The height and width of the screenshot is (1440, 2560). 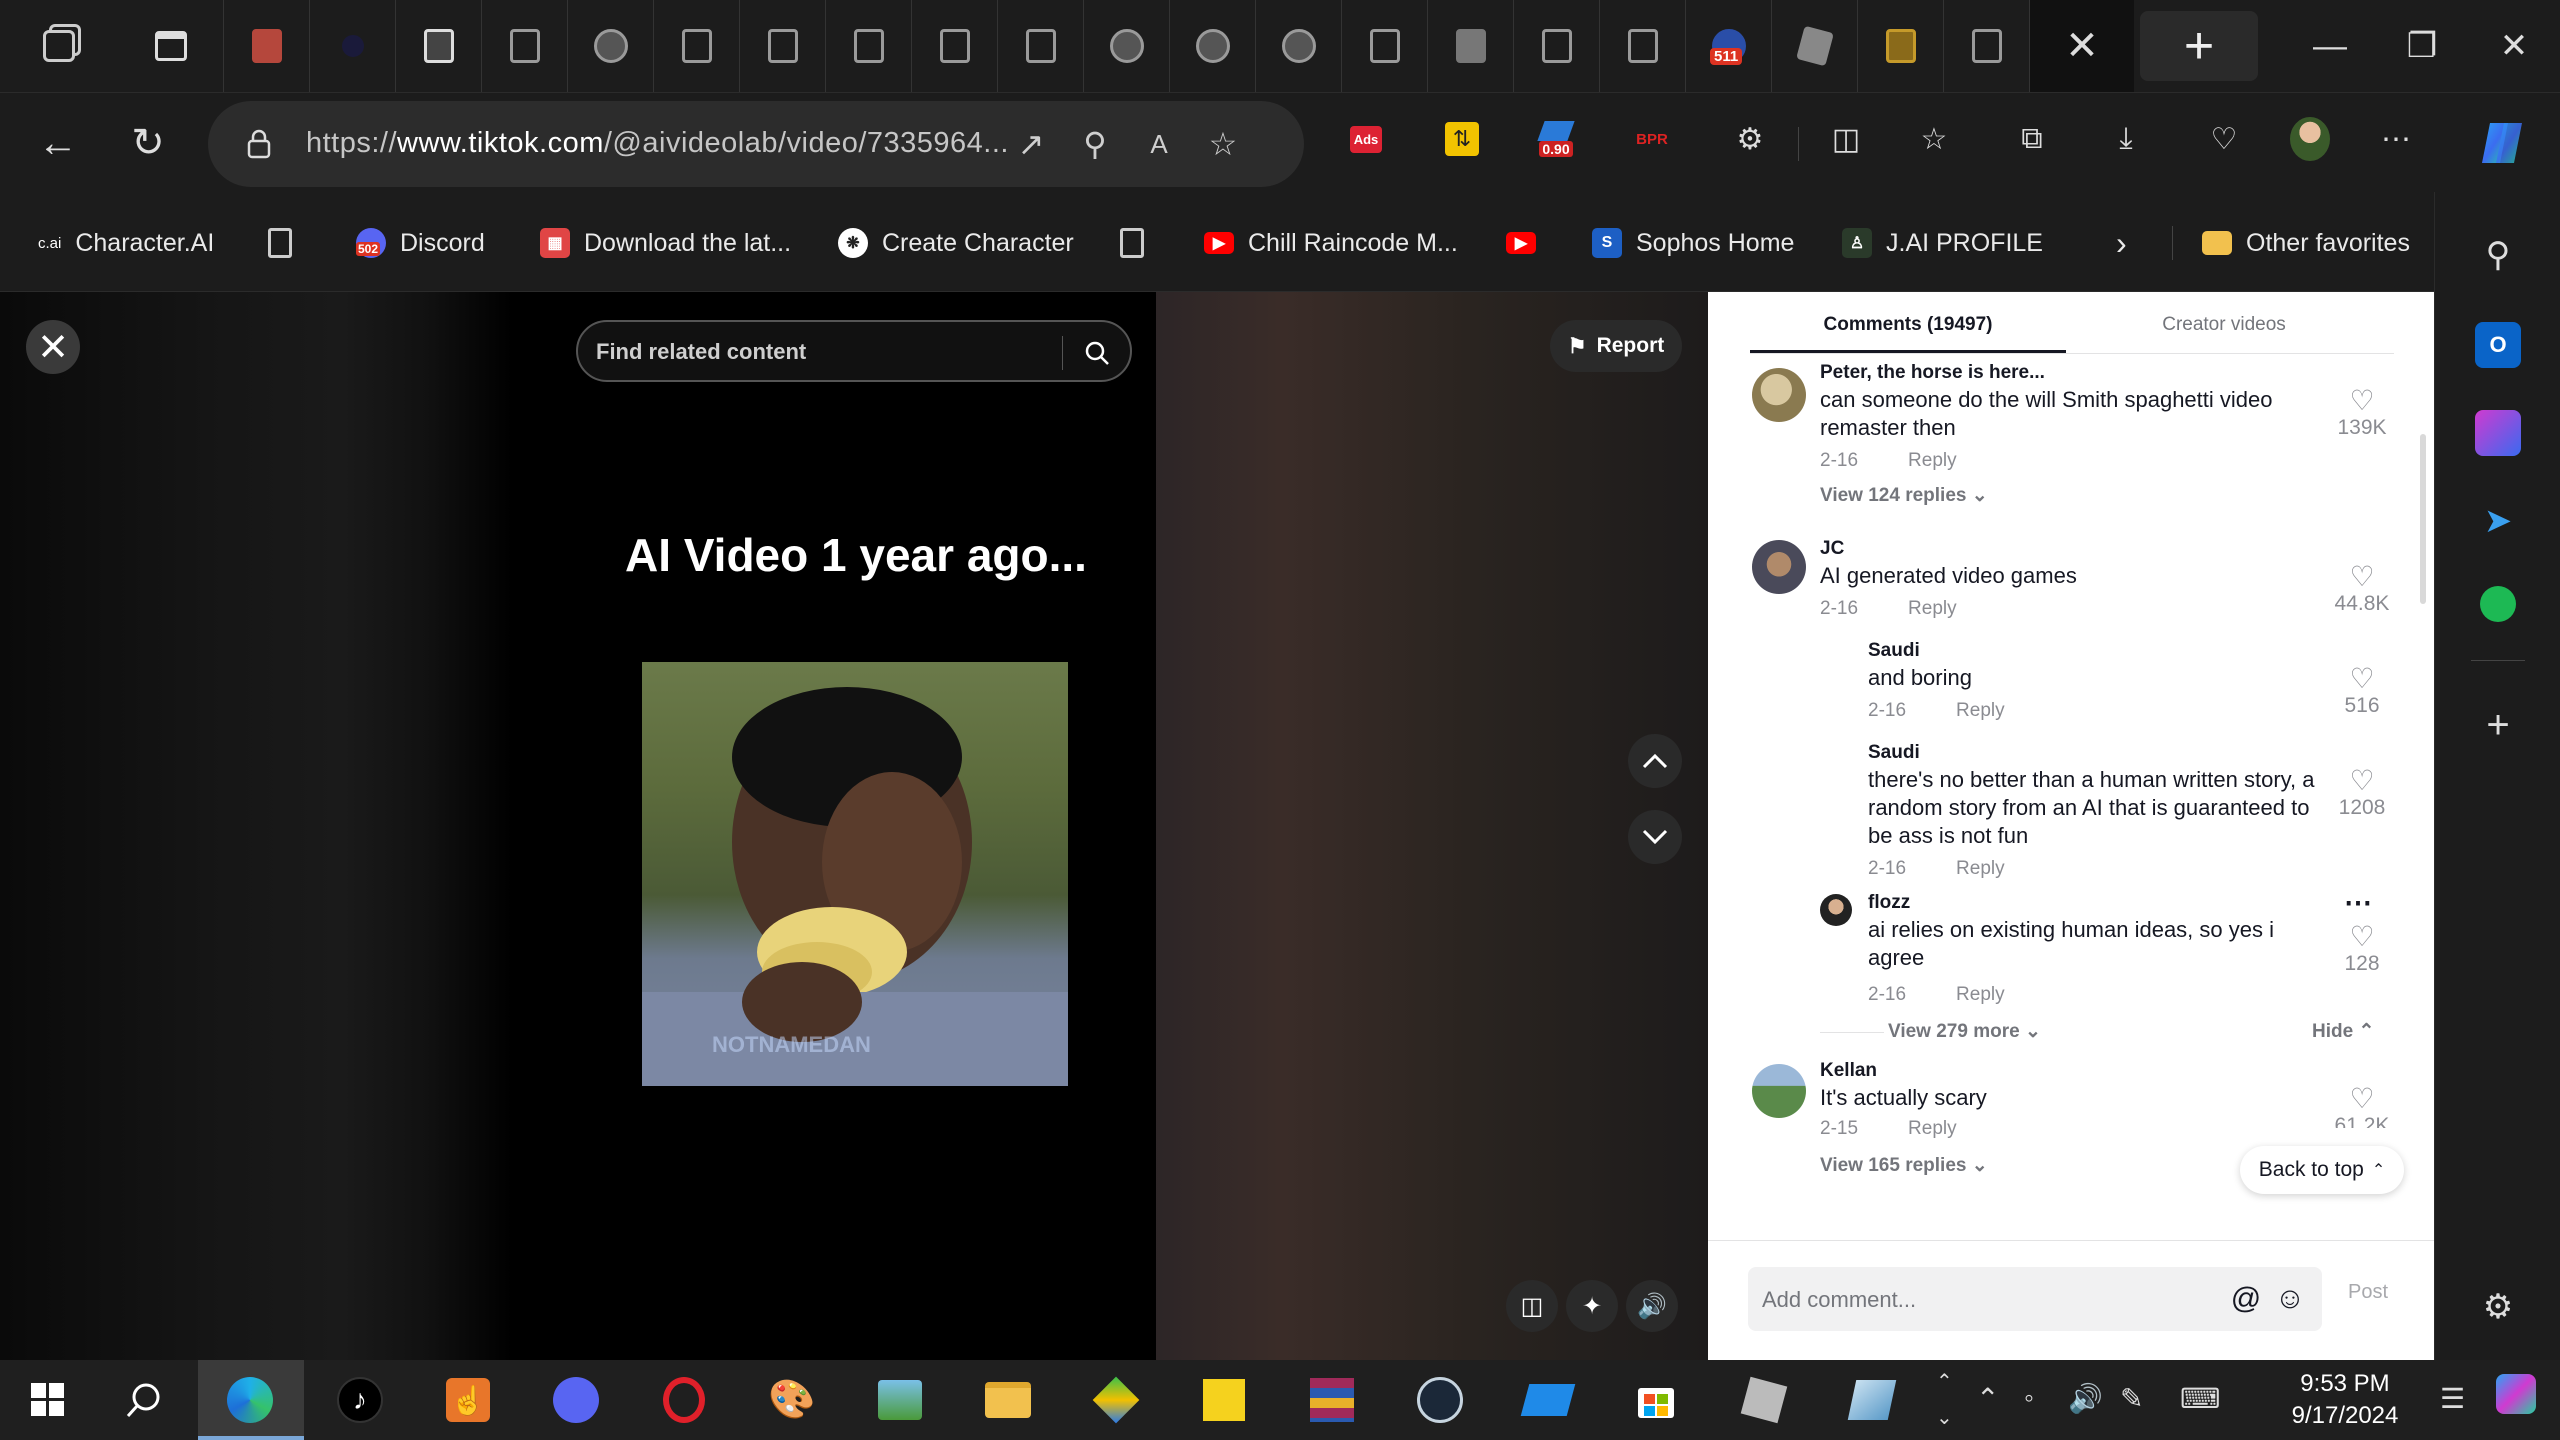 I want to click on extensions-puzzle-icon: ⚙, so click(x=1750, y=139).